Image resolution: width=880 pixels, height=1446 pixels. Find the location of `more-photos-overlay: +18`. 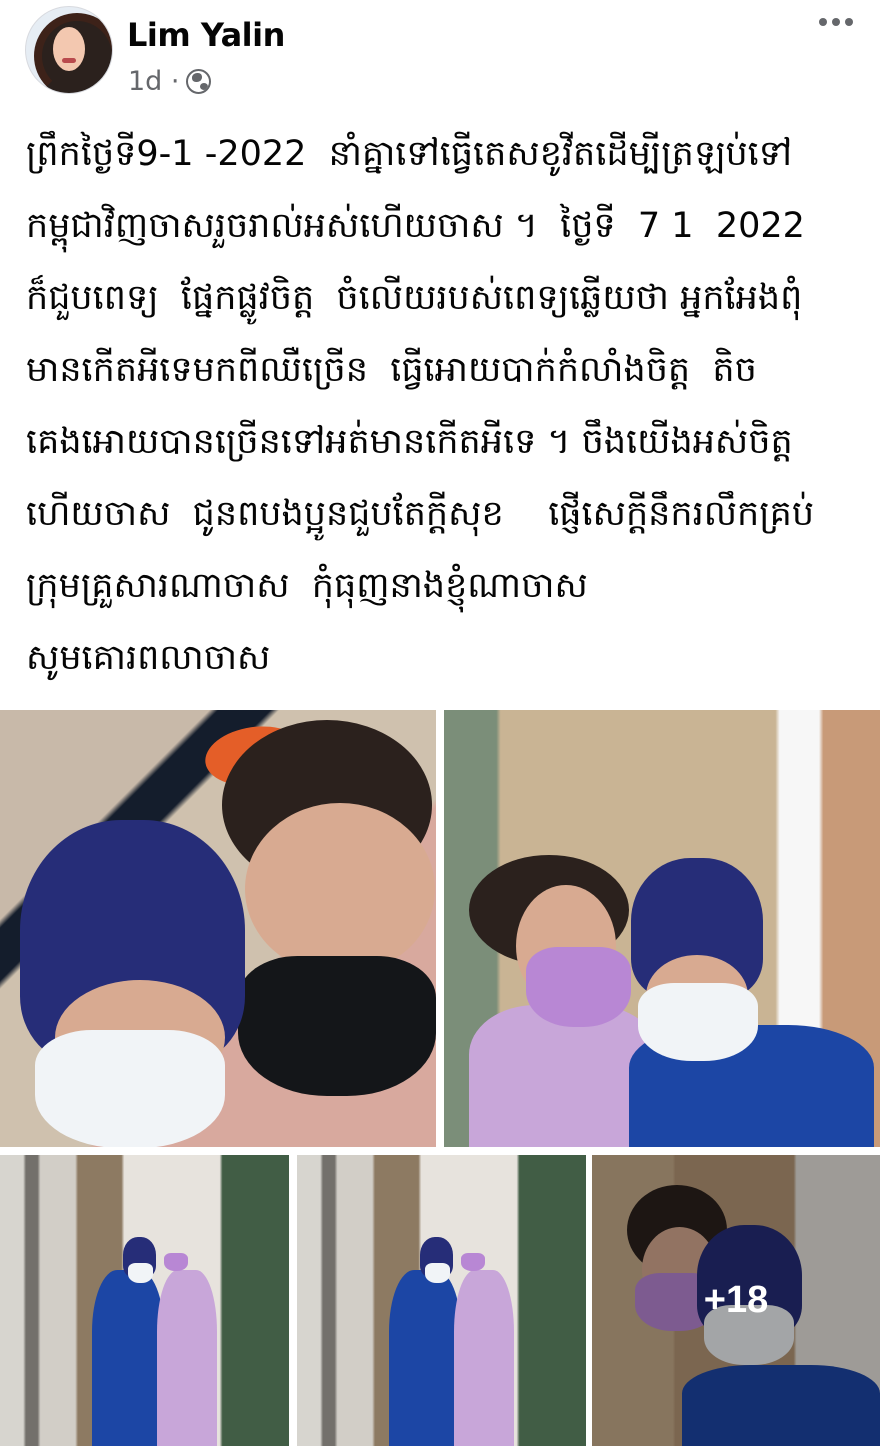

more-photos-overlay: +18 is located at coordinates (736, 1300).